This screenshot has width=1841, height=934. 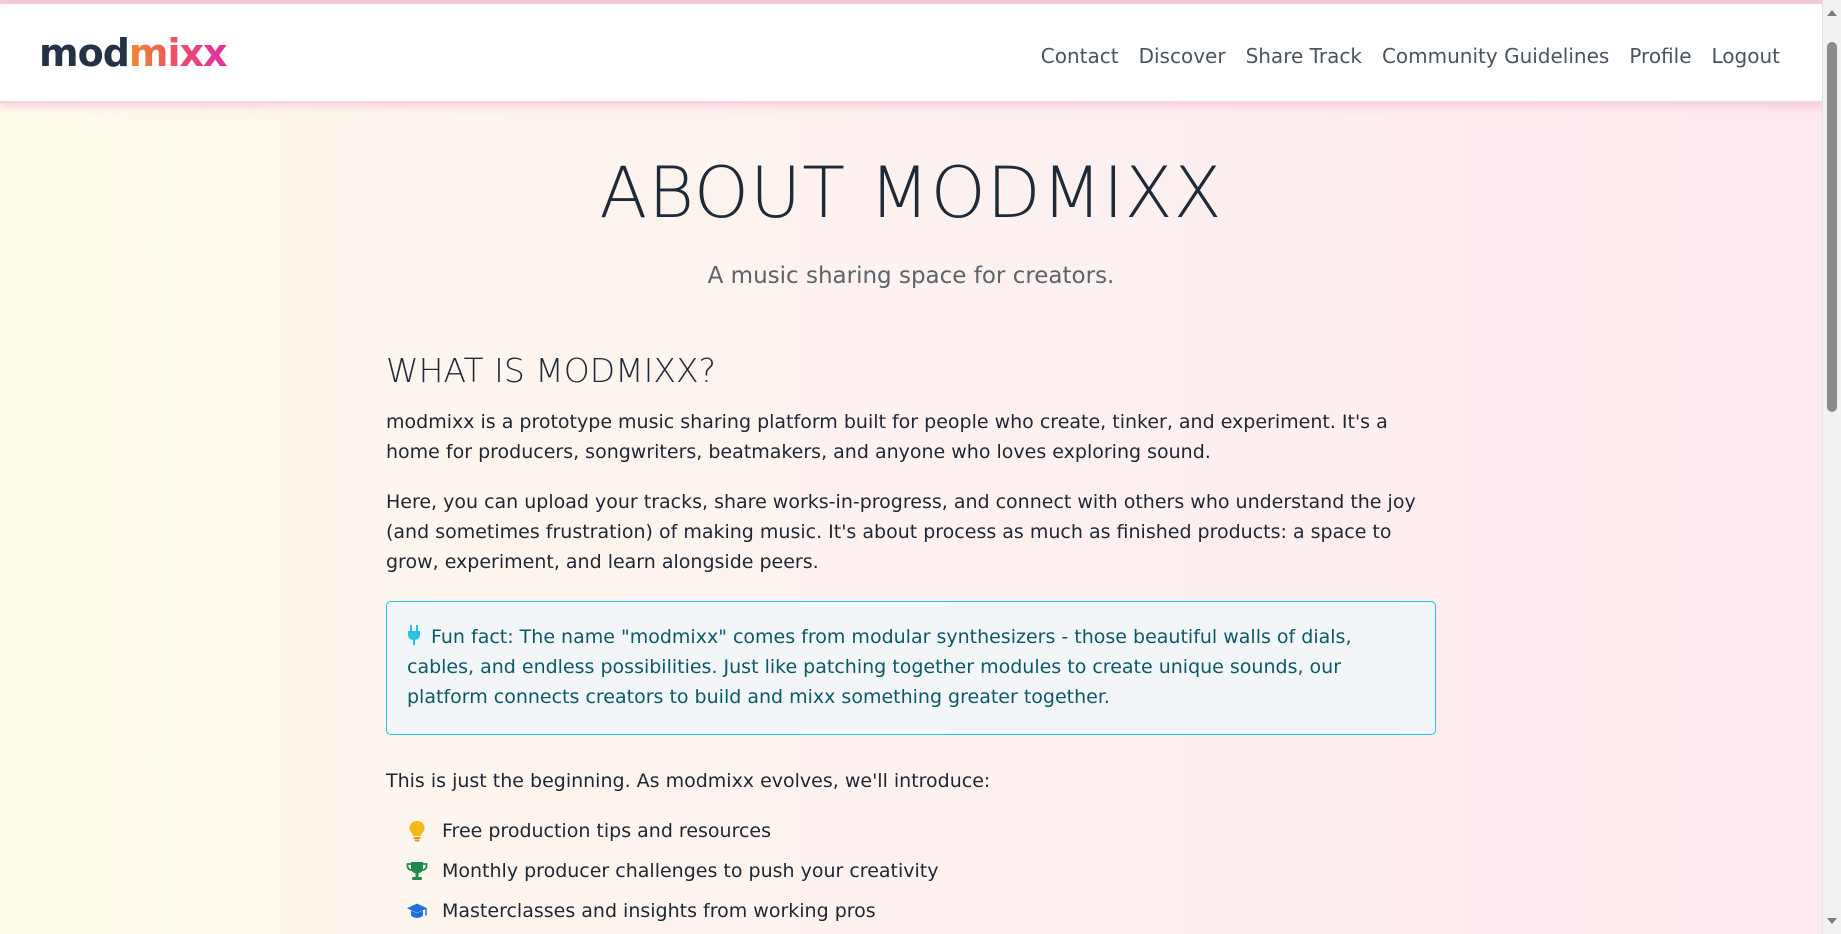 What do you see at coordinates (1832, 13) in the screenshot?
I see `scroll-up-arrow-icon` at bounding box center [1832, 13].